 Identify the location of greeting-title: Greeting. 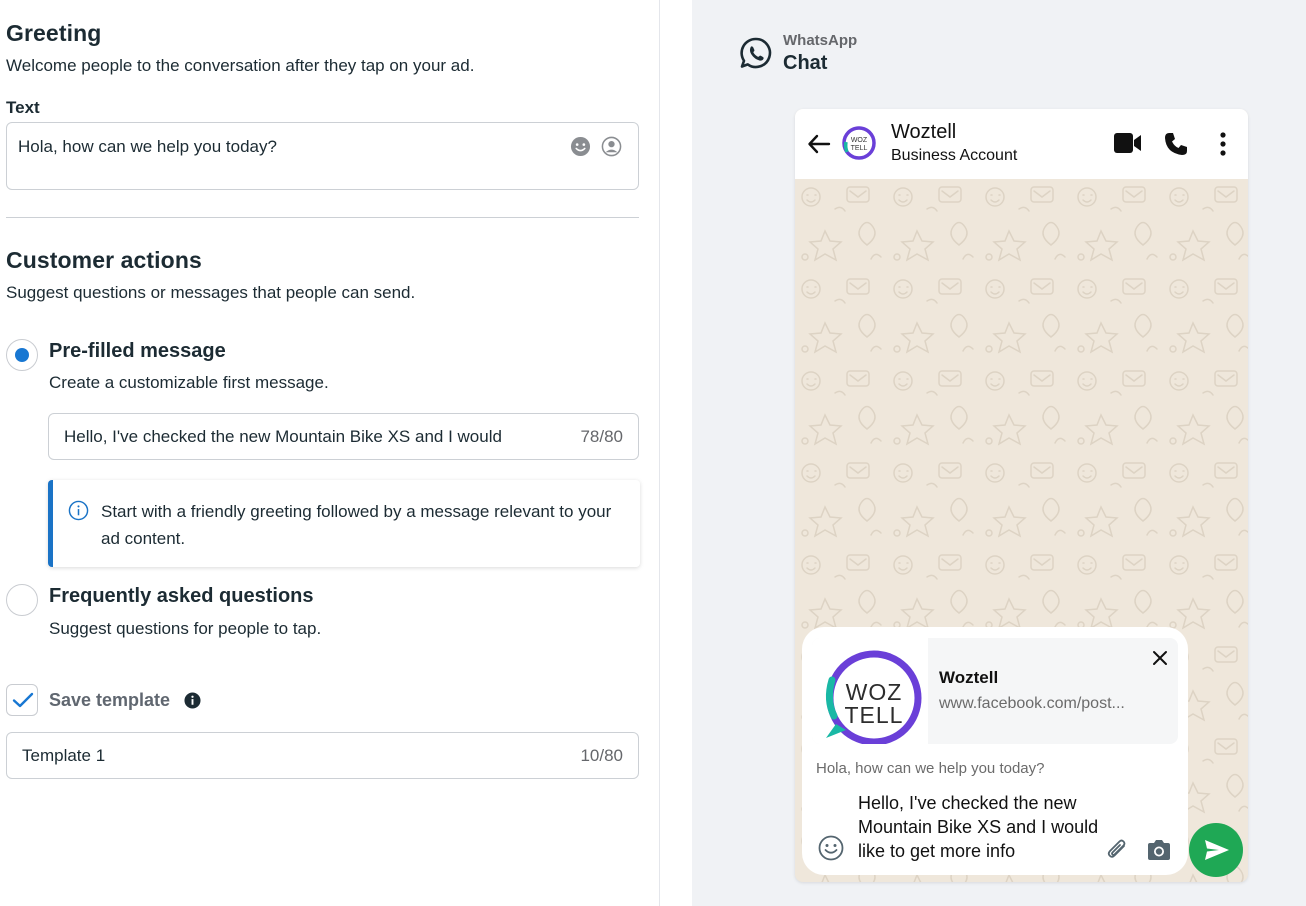
(54, 33).